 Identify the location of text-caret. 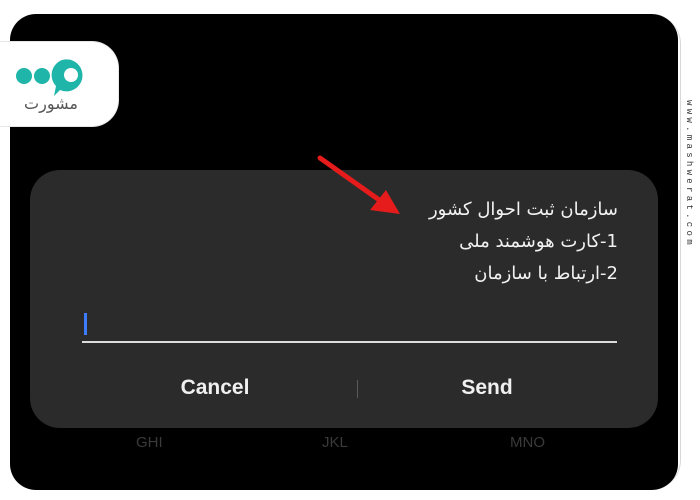
(85, 324).